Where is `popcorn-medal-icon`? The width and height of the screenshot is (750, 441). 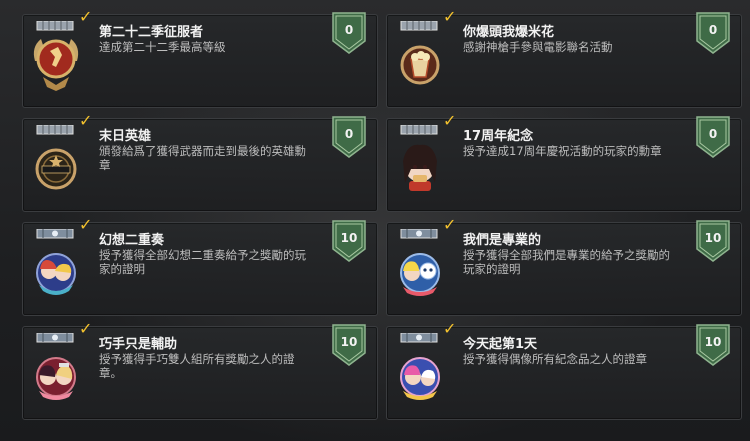 popcorn-medal-icon is located at coordinates (420, 53).